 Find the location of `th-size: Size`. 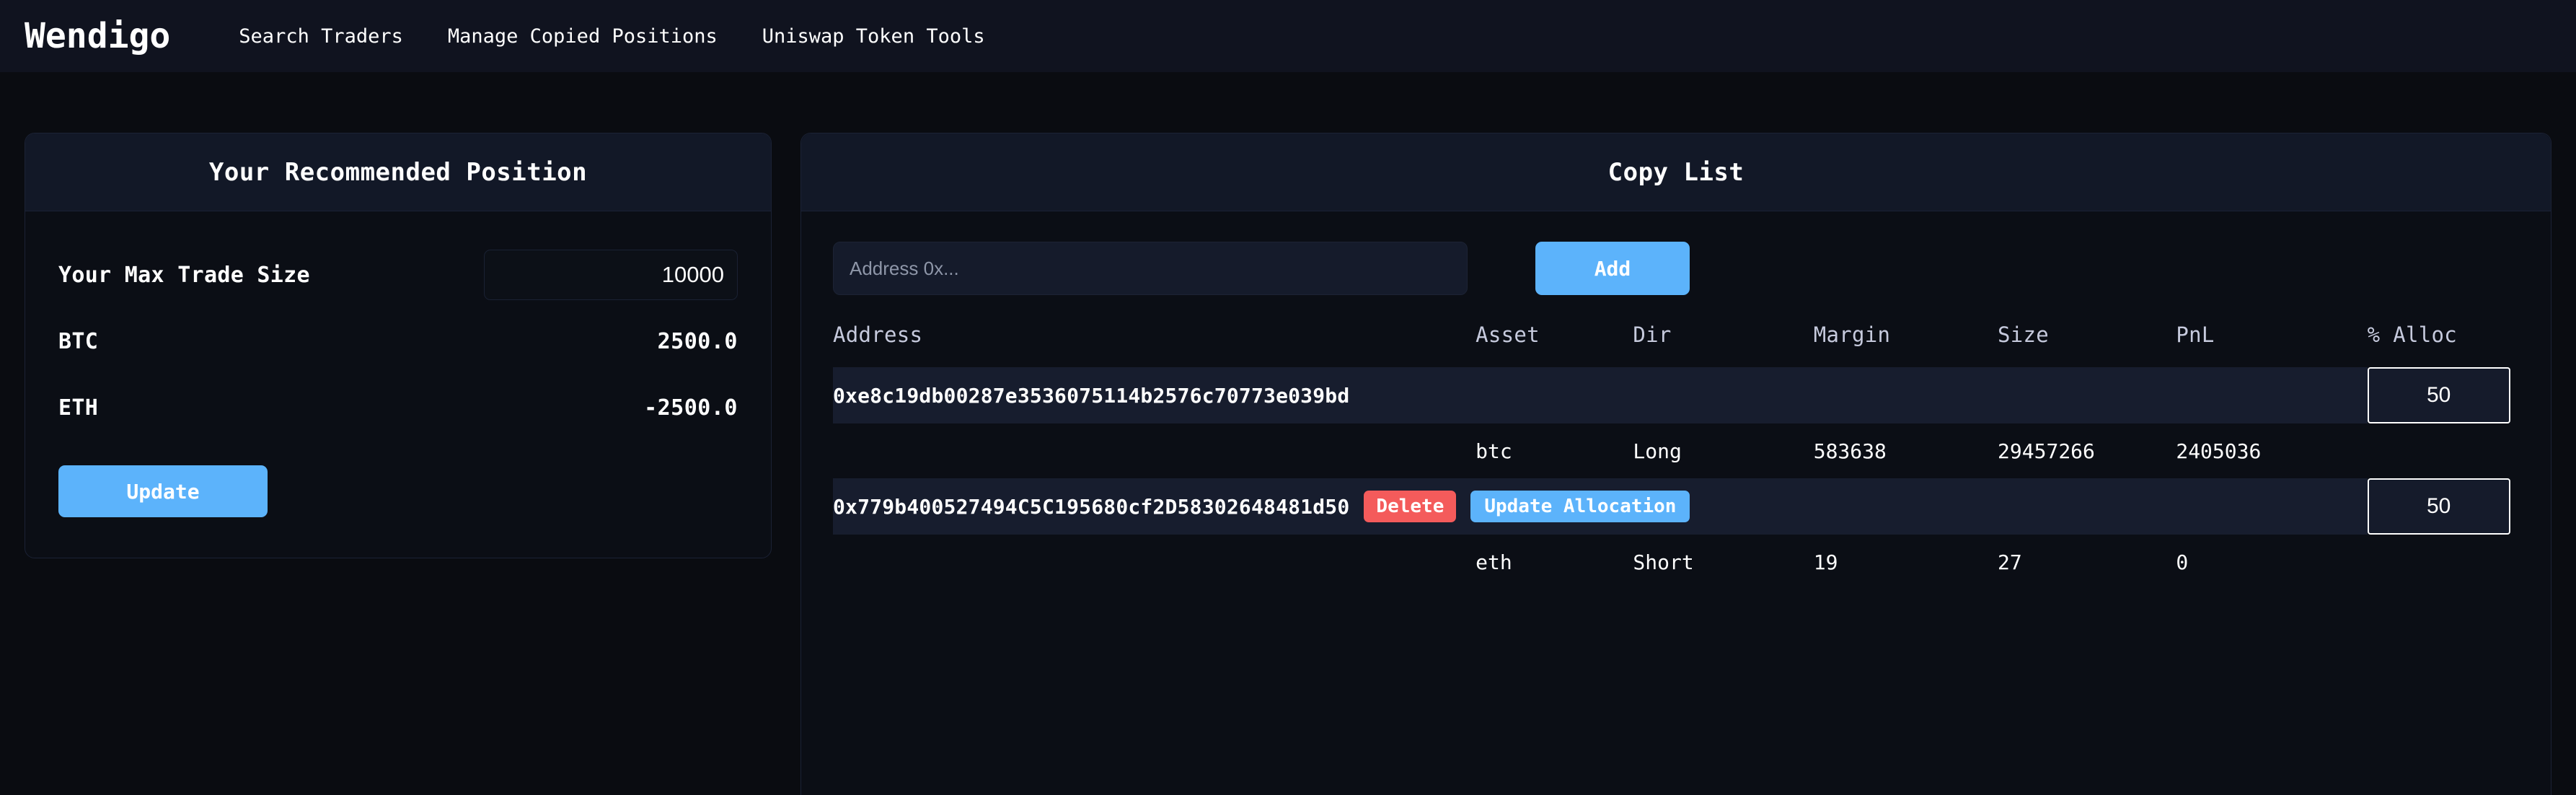

th-size: Size is located at coordinates (2024, 334).